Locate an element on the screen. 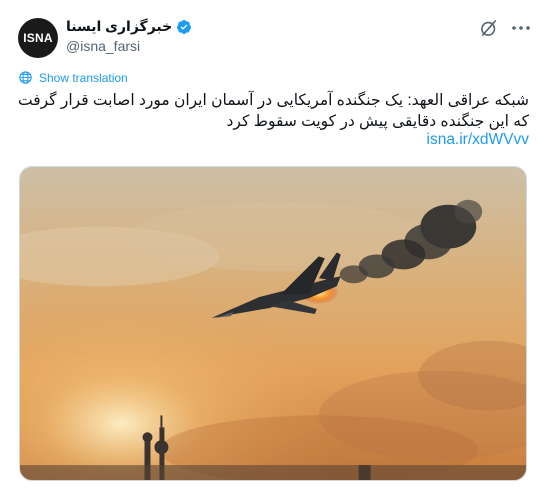 Image resolution: width=547 pixels, height=496 pixels. avatar: ISNA is located at coordinates (38, 38).